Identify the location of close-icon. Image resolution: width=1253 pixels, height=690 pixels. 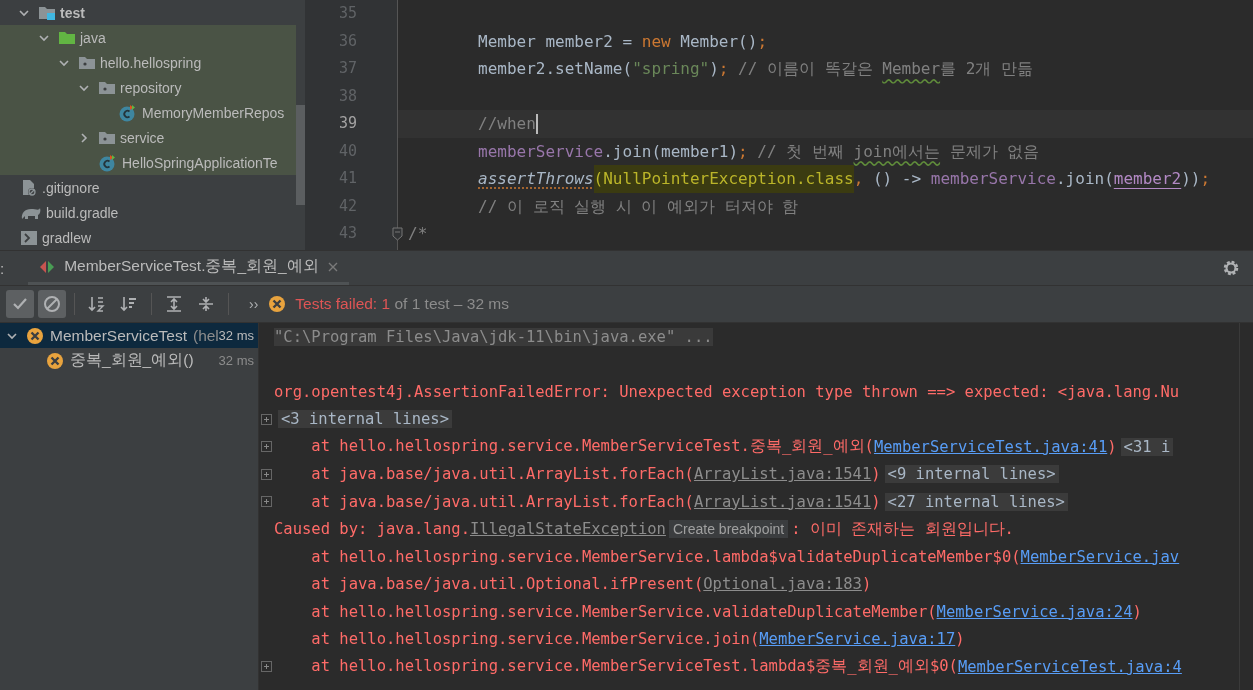
(332, 266).